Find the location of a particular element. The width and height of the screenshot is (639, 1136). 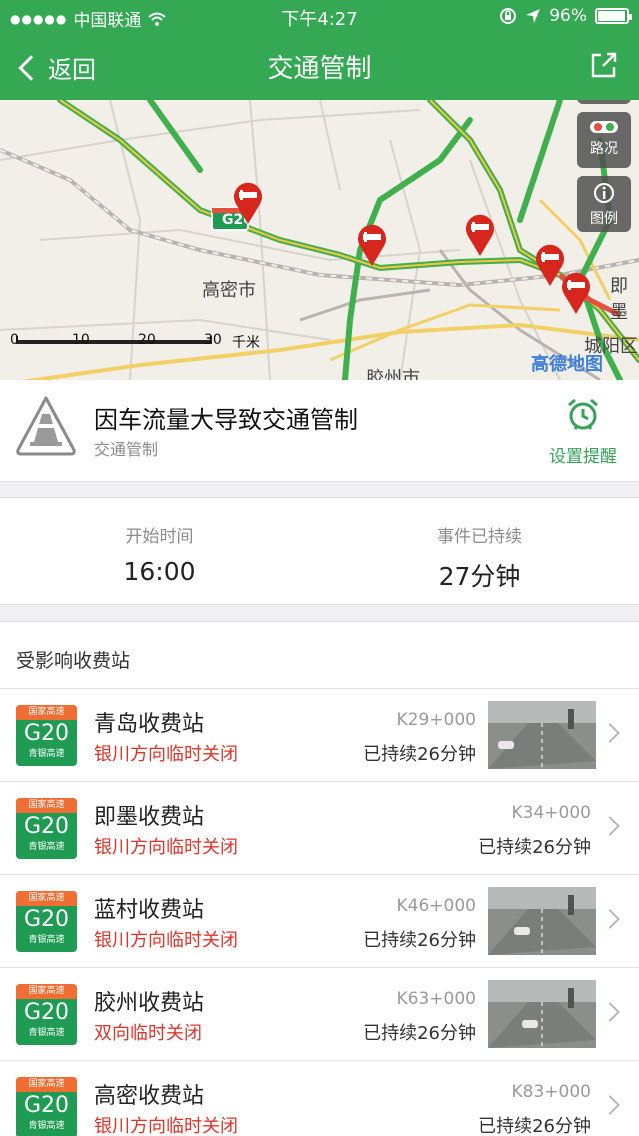

station-km-marker: K29+000 is located at coordinates (436, 720).